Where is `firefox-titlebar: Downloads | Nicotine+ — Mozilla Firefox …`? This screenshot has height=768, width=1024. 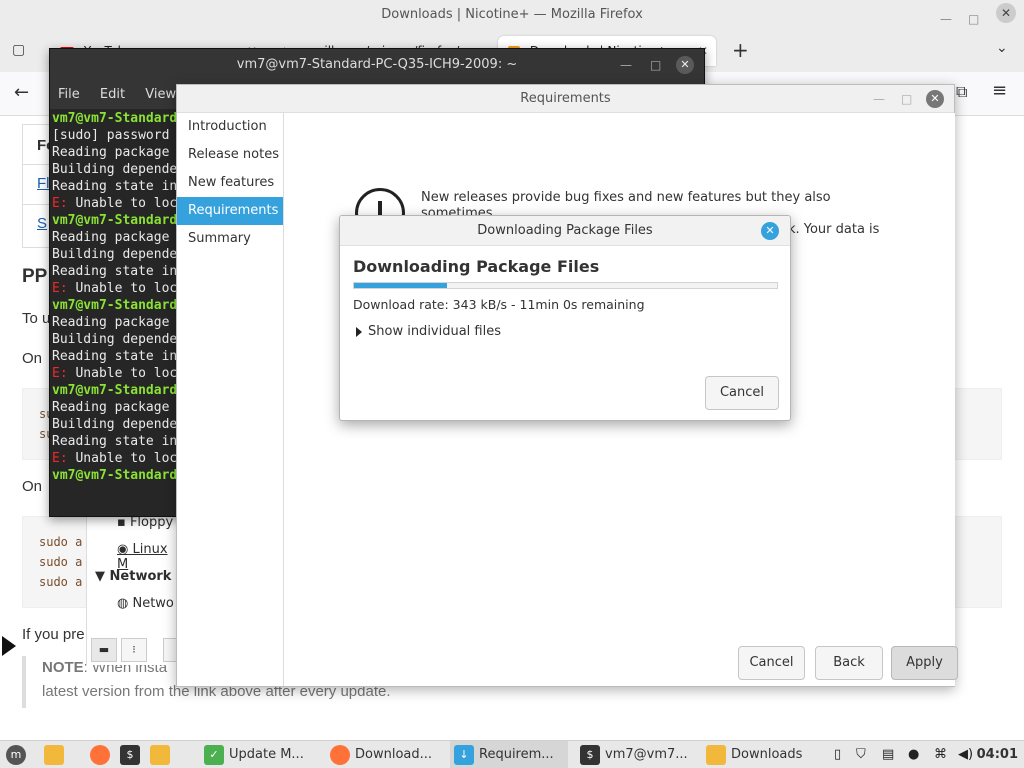
firefox-titlebar: Downloads | Nicotine+ — Mozilla Firefox … is located at coordinates (512, 15).